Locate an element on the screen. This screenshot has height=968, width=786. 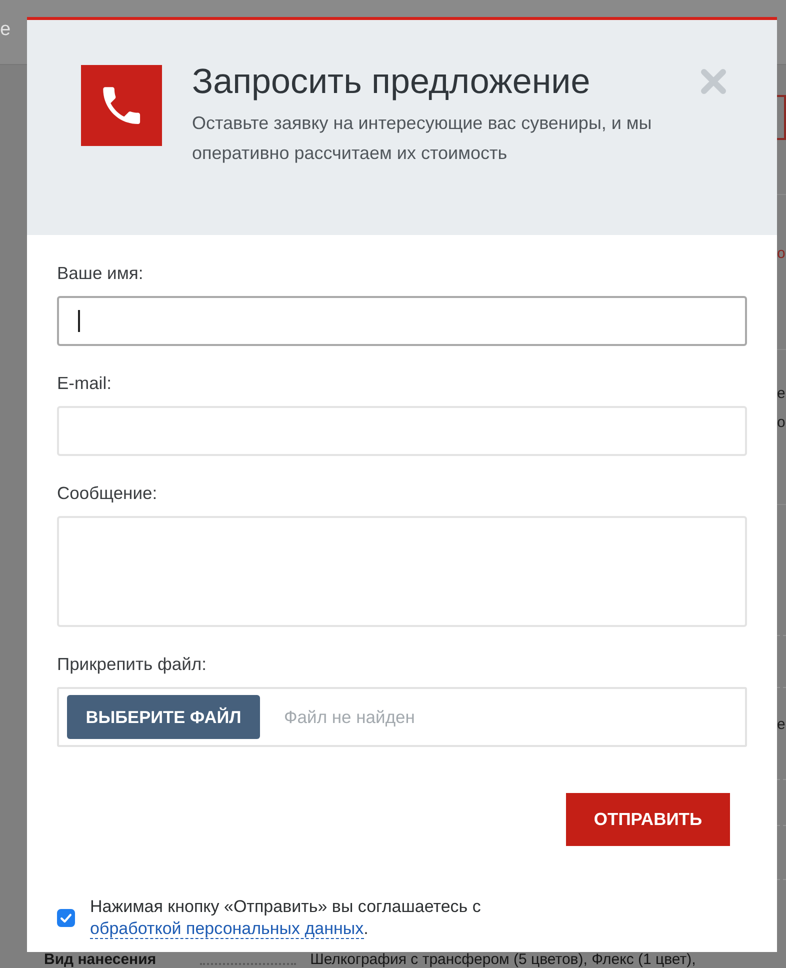
submit-button: ОТПРАВИТЬ is located at coordinates (648, 819).